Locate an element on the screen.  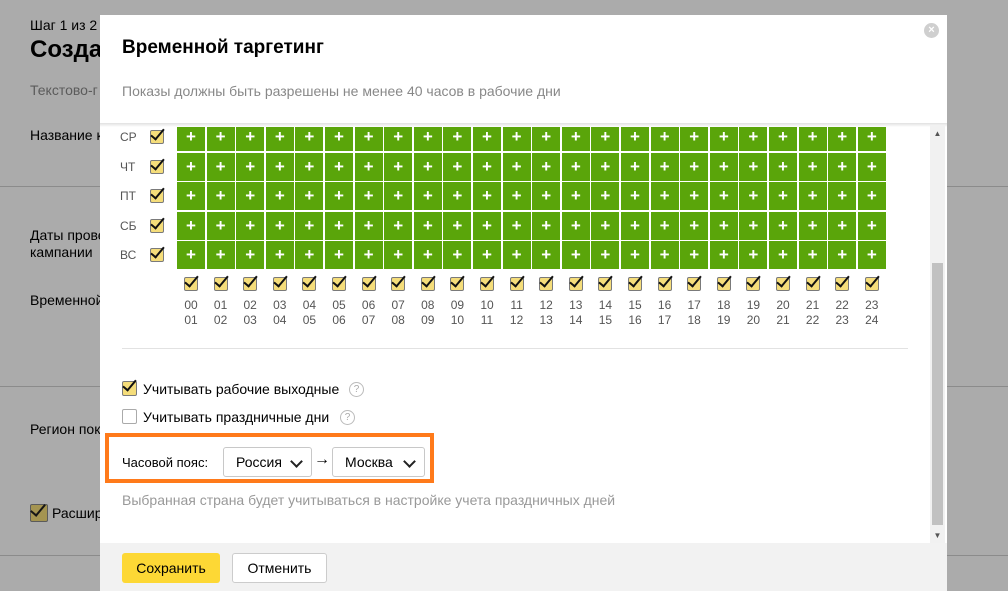
help-icon: ? is located at coordinates (347, 417).